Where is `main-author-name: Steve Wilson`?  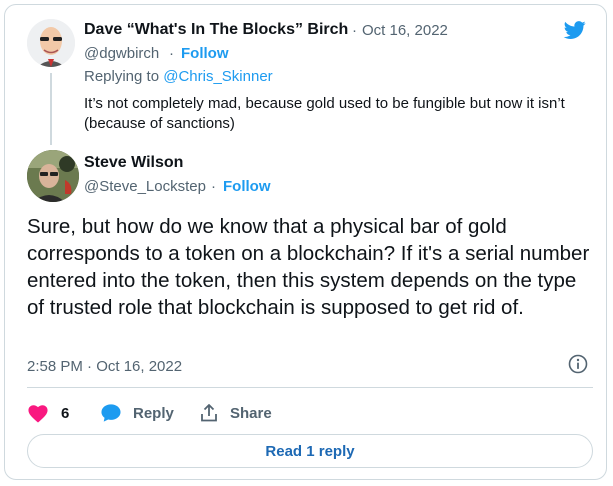 main-author-name: Steve Wilson is located at coordinates (133, 163).